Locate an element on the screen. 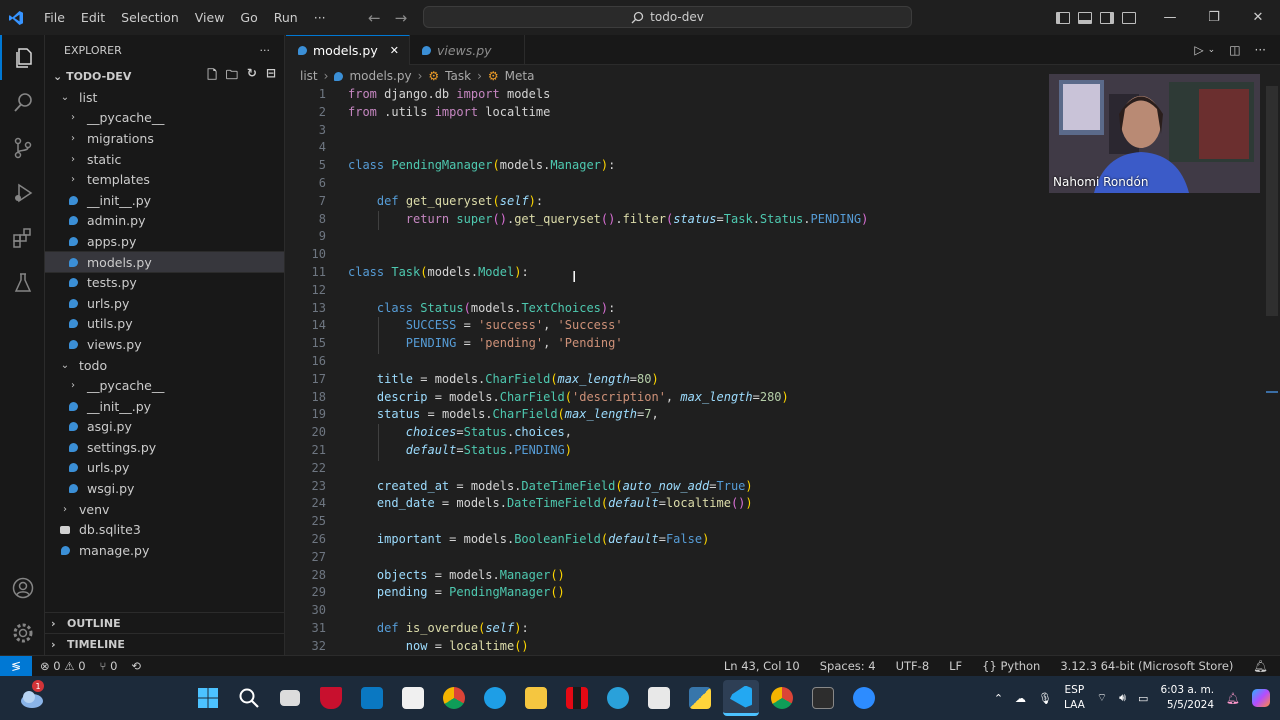  cursor-position: Ln 43, Col 10 is located at coordinates (762, 666).